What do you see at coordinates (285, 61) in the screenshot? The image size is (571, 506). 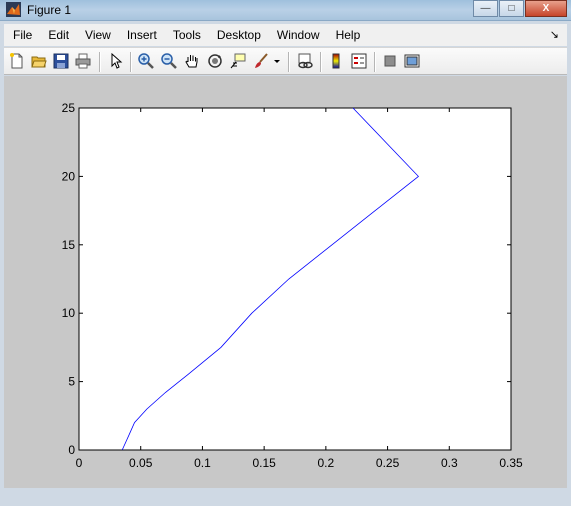 I see `figure-toolbar` at bounding box center [285, 61].